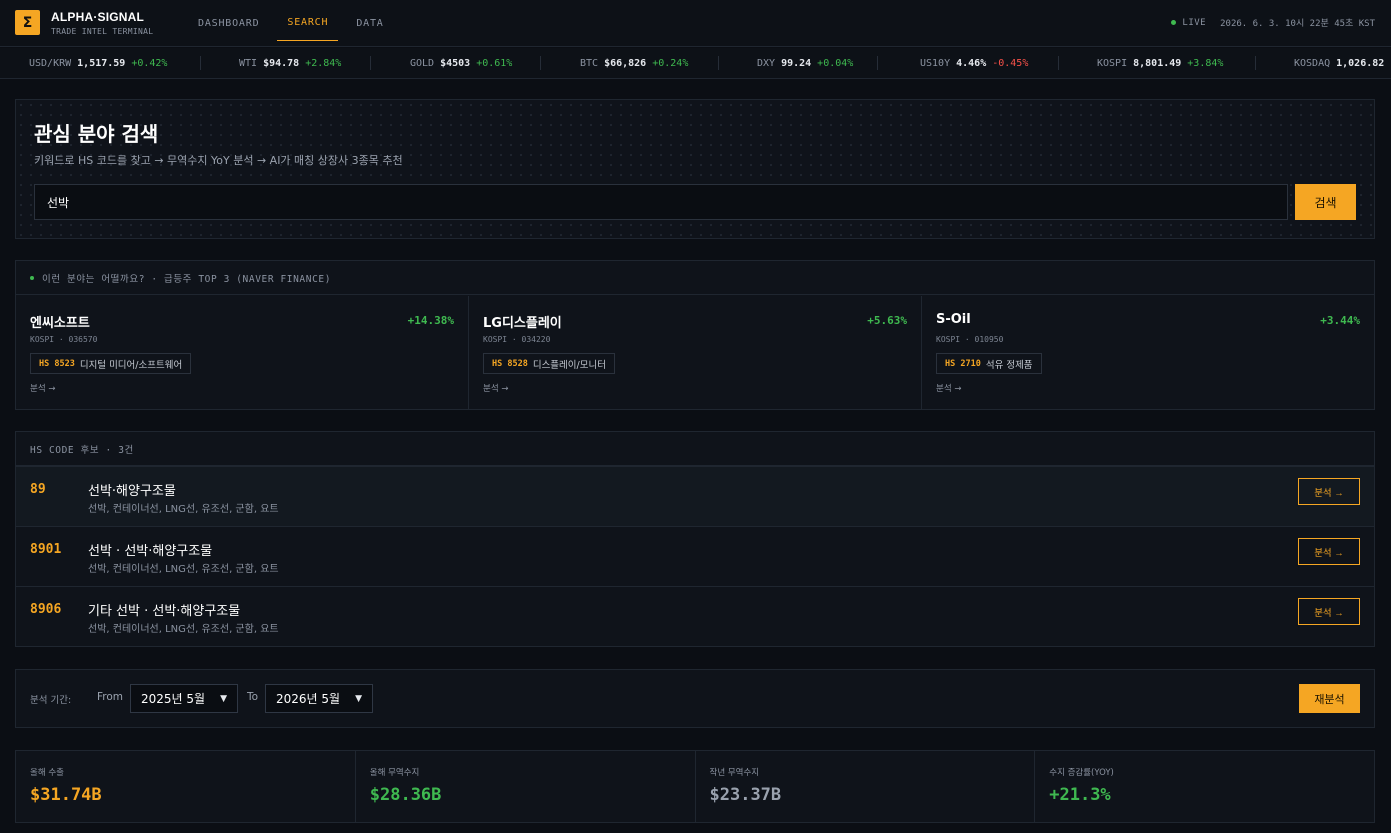 This screenshot has height=833, width=1391. Describe the element at coordinates (734, 773) in the screenshot. I see `kpi-label: 작년 무역수지` at that location.